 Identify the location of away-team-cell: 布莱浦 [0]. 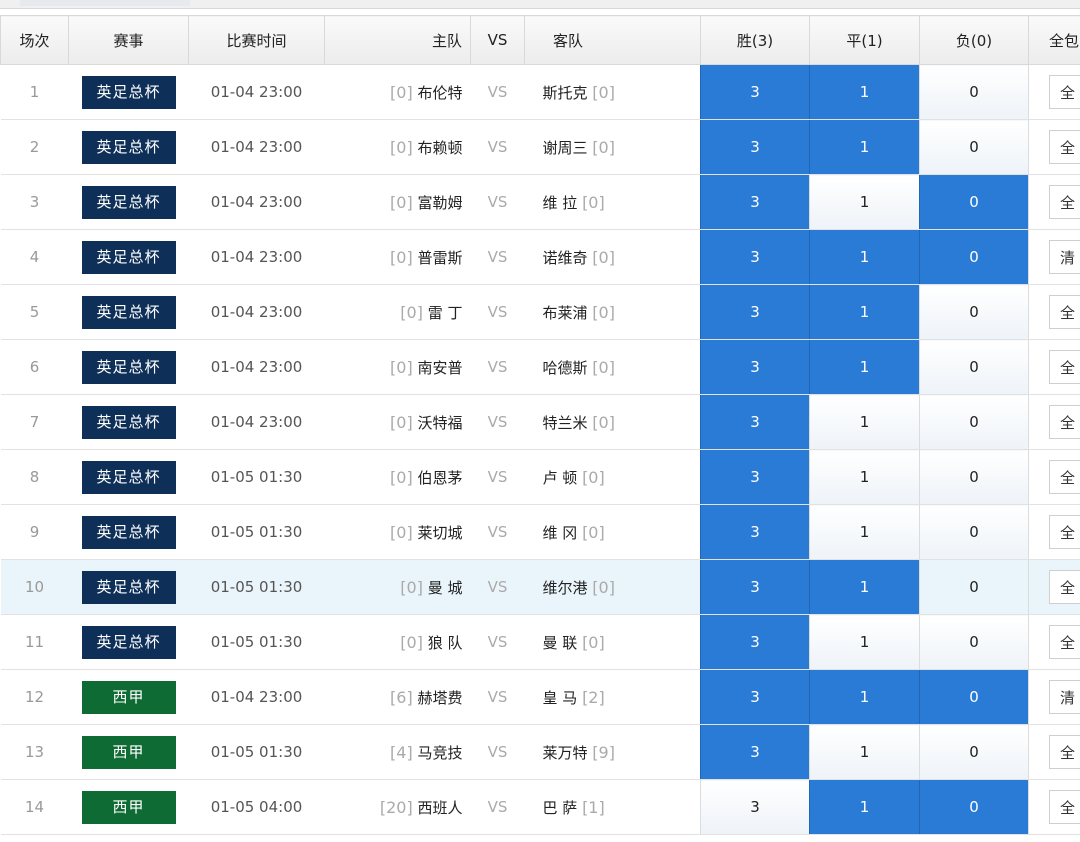
(612, 312).